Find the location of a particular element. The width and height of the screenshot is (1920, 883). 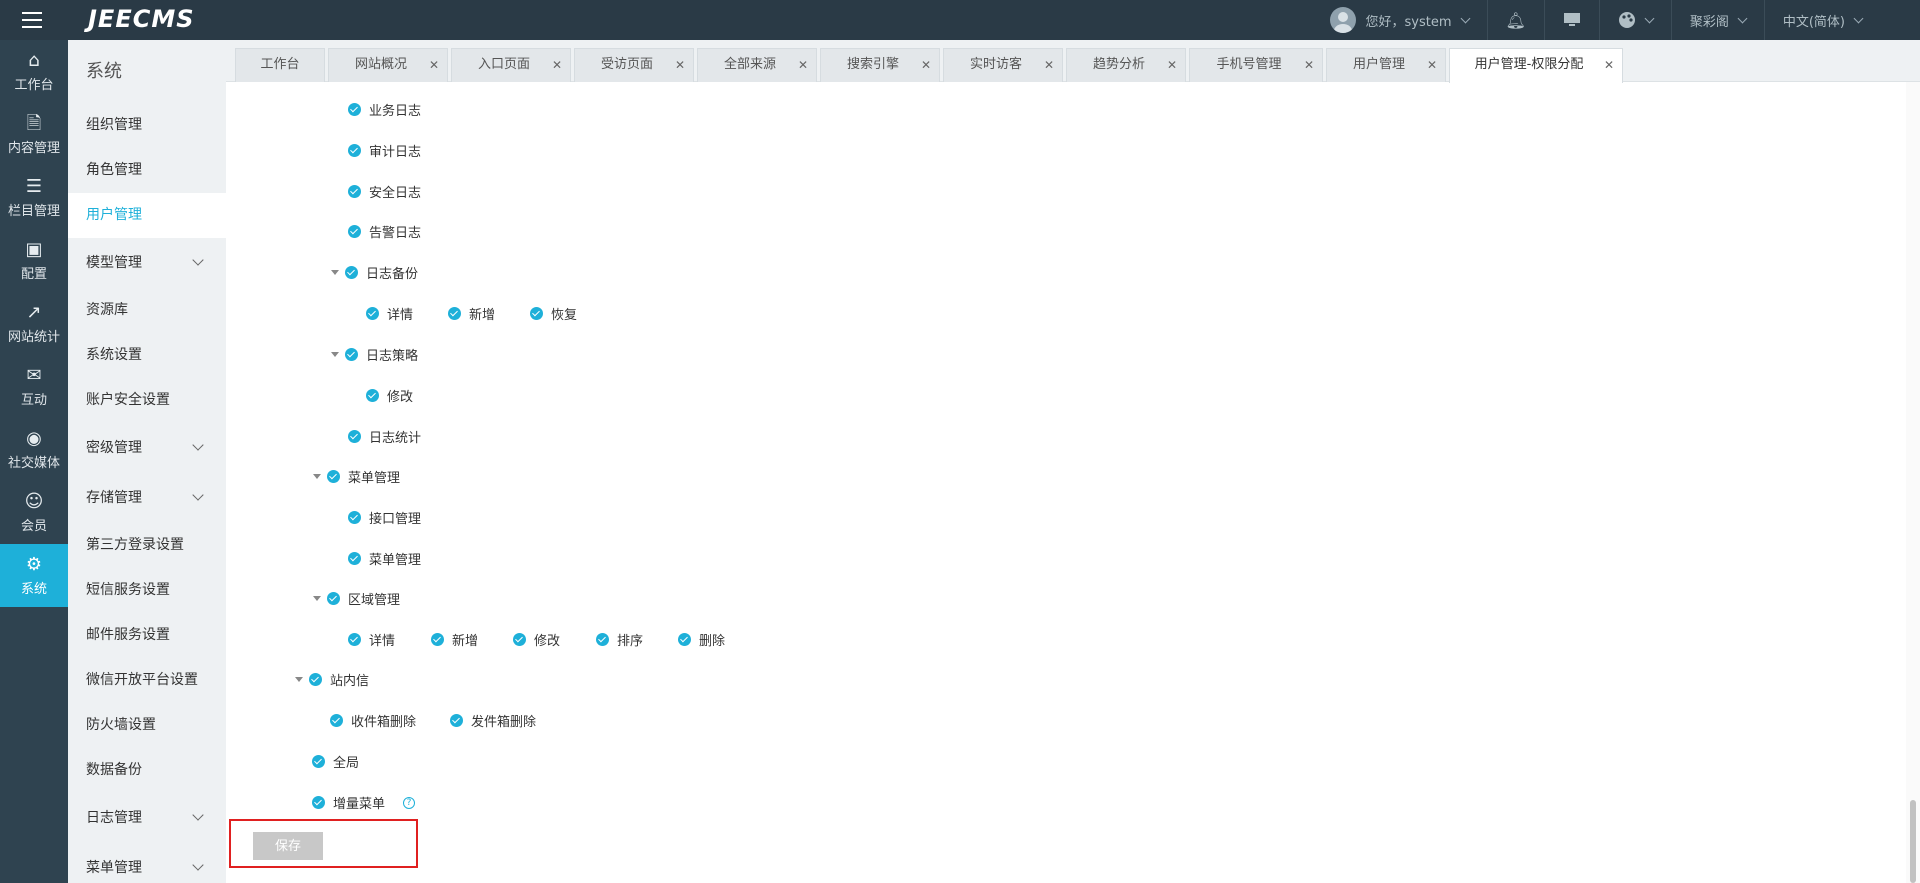

tab-phone-management: 手机号管理 ✕ is located at coordinates (1256, 65).